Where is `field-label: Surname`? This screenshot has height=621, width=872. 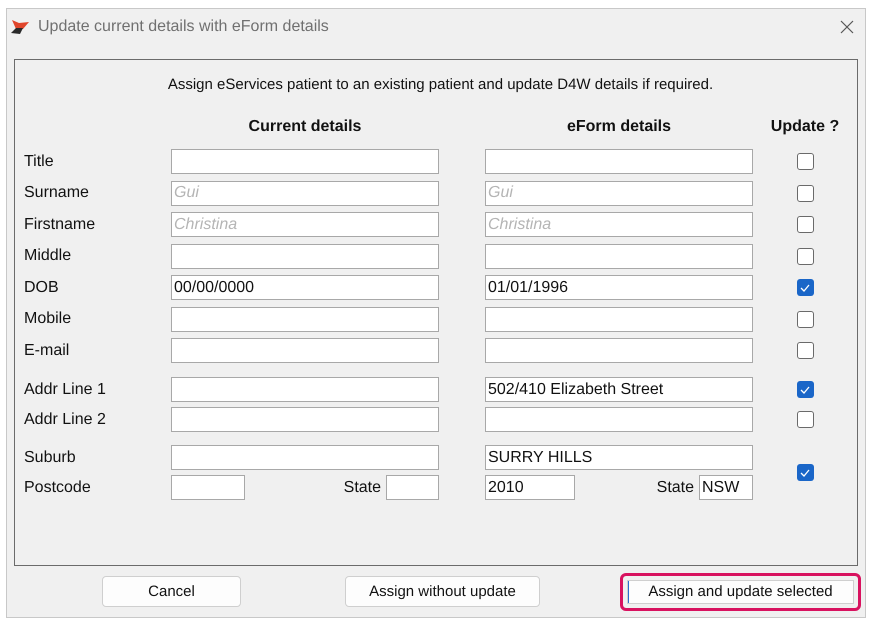
field-label: Surname is located at coordinates (56, 193).